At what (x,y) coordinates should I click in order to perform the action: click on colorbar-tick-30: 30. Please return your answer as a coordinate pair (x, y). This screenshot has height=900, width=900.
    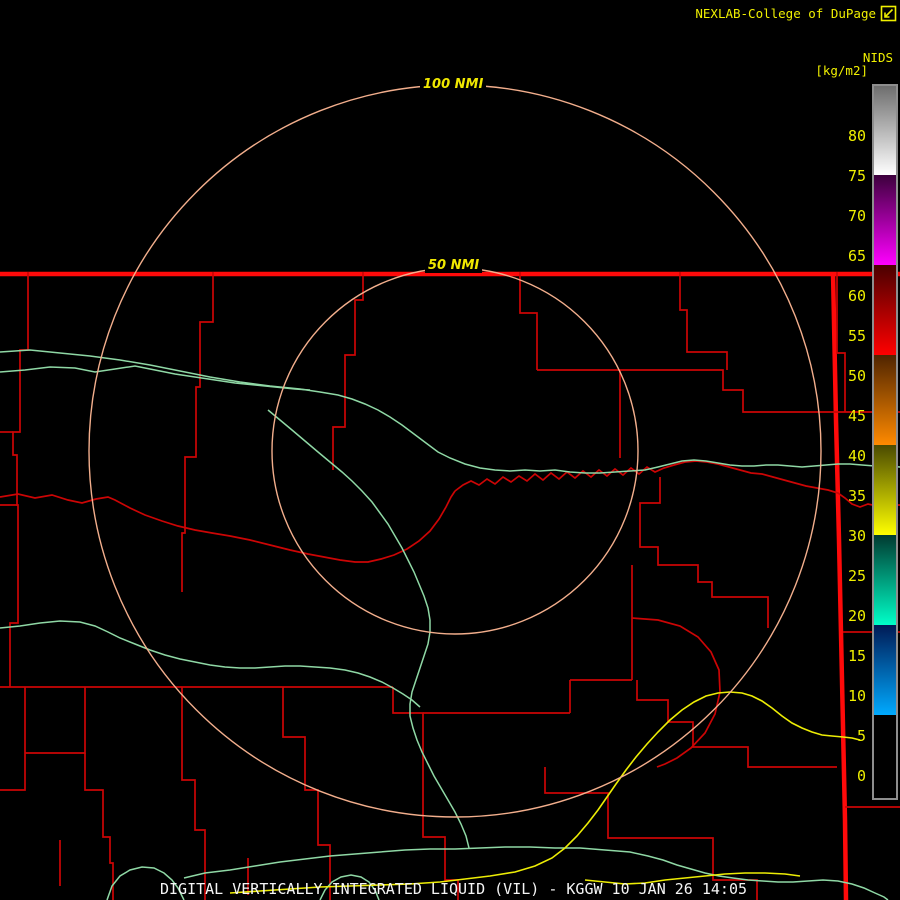
    Looking at the image, I should click on (856, 536).